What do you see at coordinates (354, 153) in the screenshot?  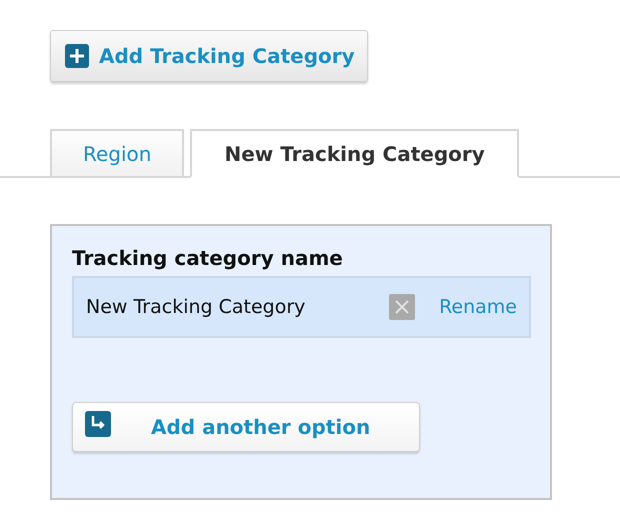 I see `tab: New Tracking Category` at bounding box center [354, 153].